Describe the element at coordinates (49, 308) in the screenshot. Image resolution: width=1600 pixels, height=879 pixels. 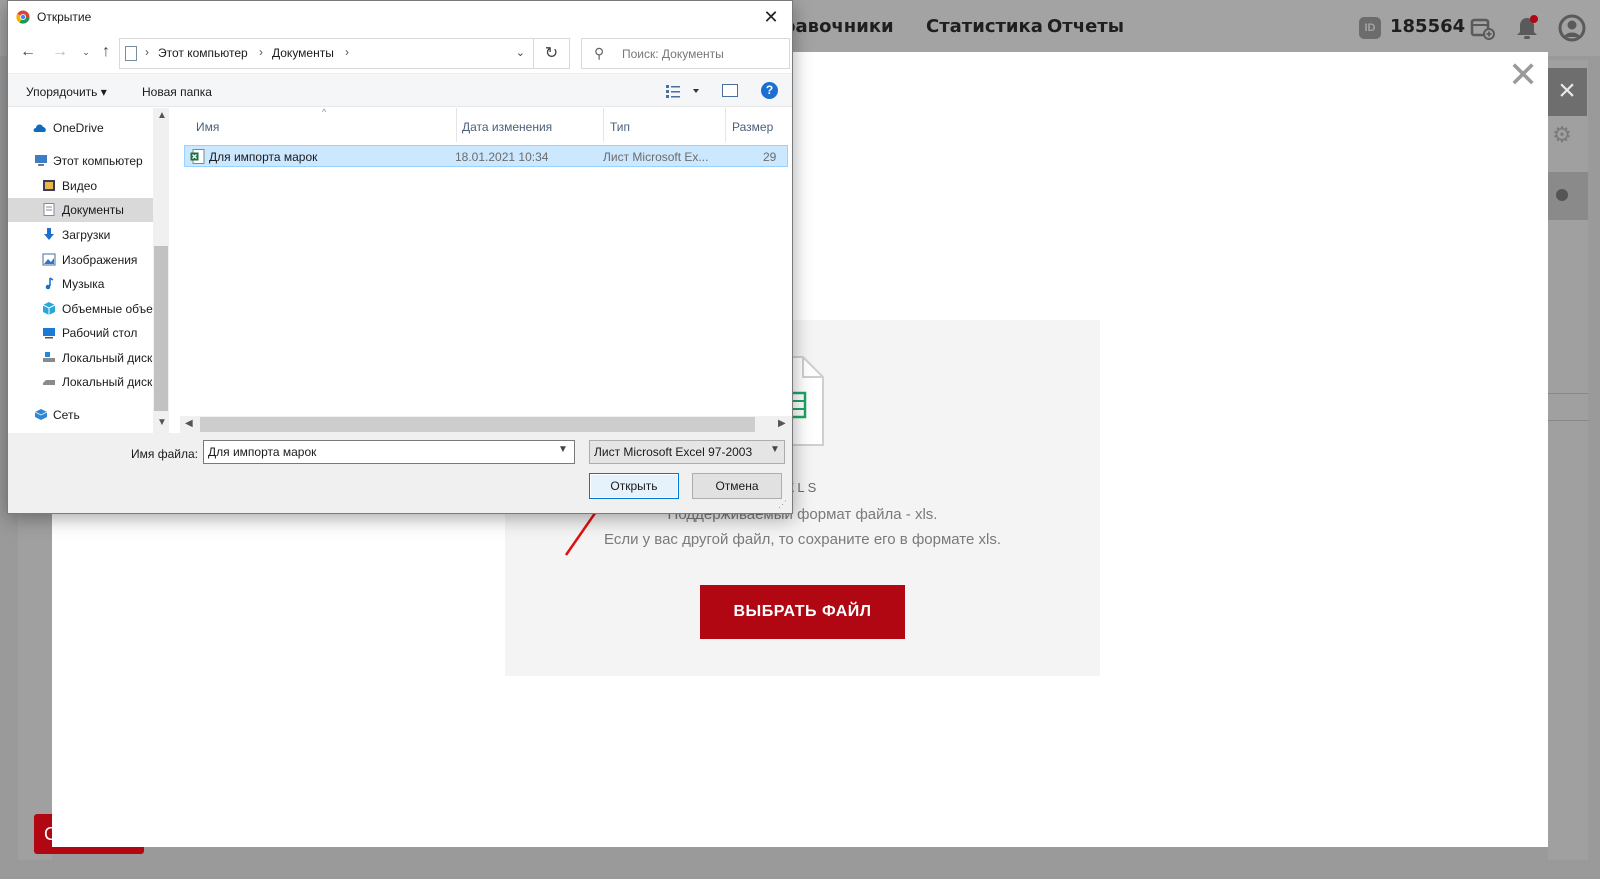
I see `3d-objects-icon` at that location.